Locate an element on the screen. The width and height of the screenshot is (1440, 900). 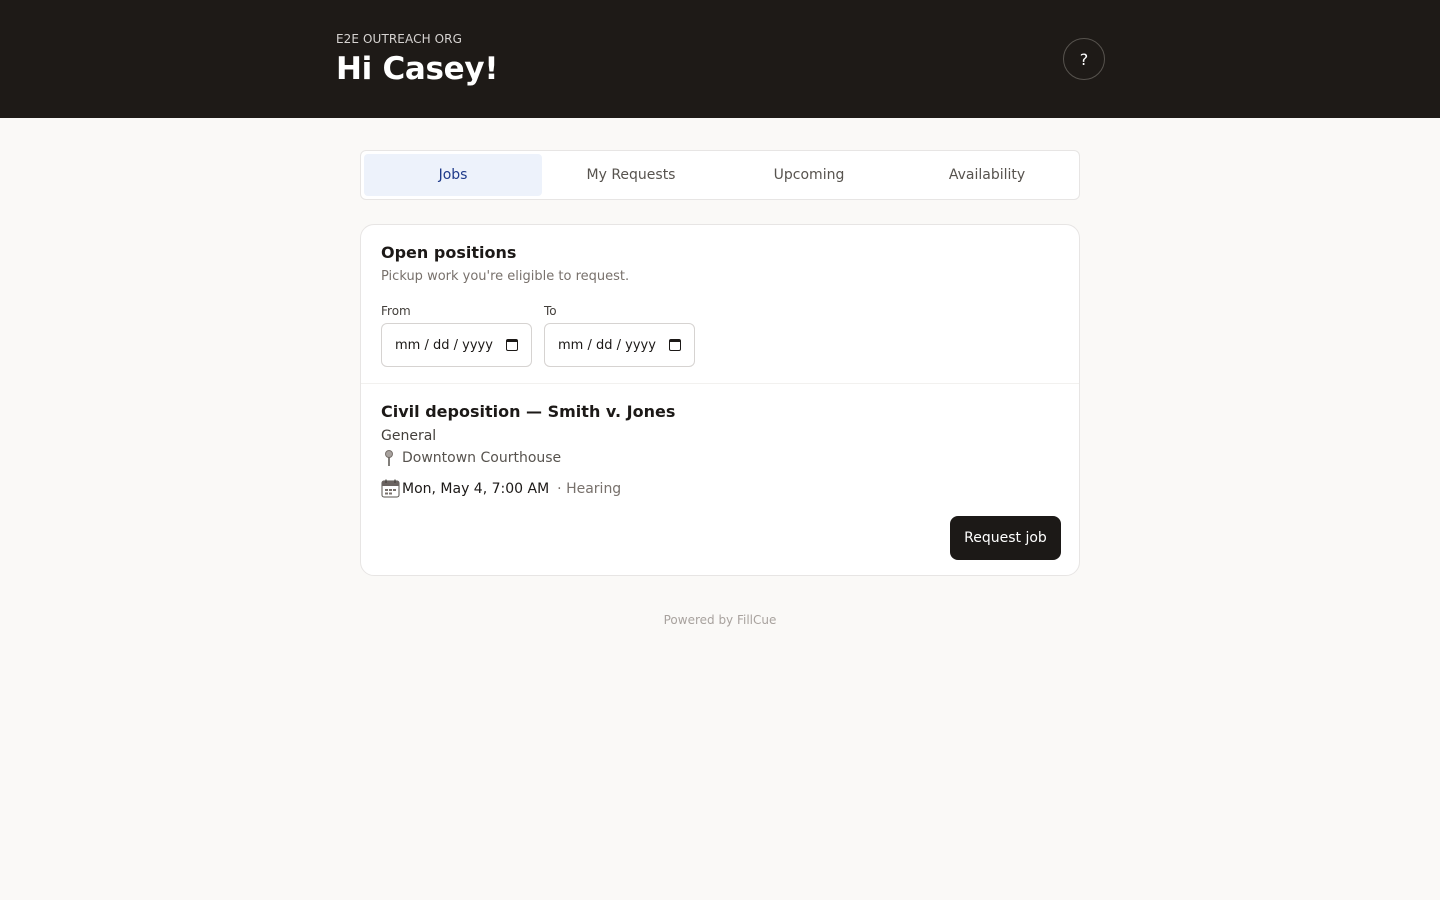
tab-my-requests: My Requests is located at coordinates (631, 175).